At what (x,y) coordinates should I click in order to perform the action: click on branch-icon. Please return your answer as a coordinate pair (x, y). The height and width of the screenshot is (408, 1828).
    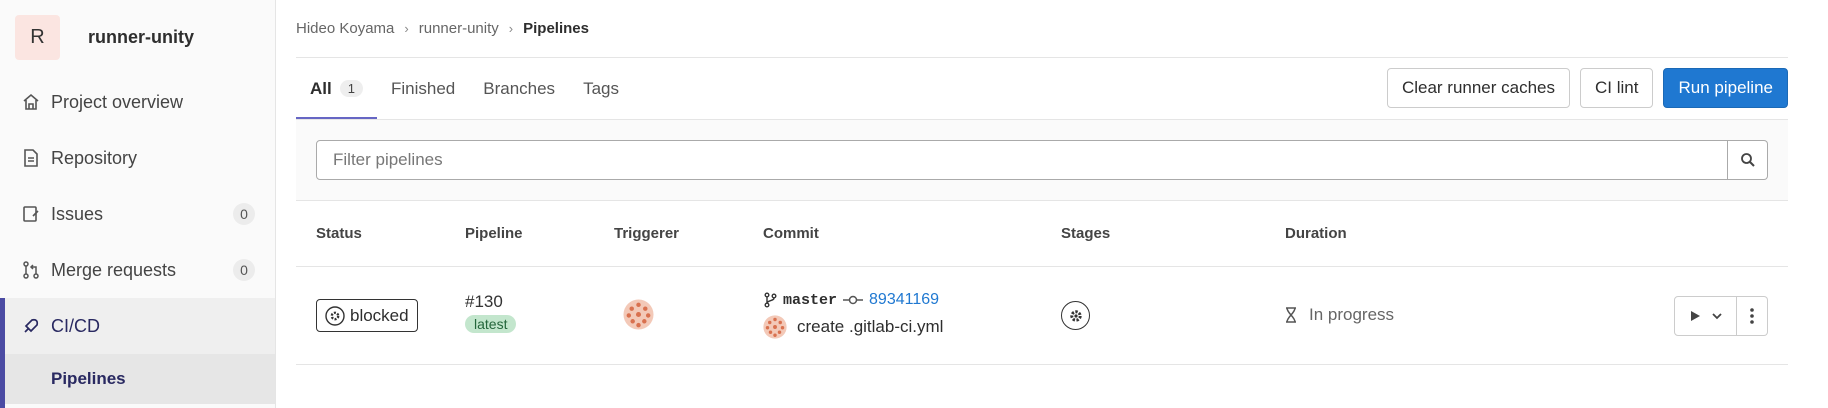
    Looking at the image, I should click on (770, 300).